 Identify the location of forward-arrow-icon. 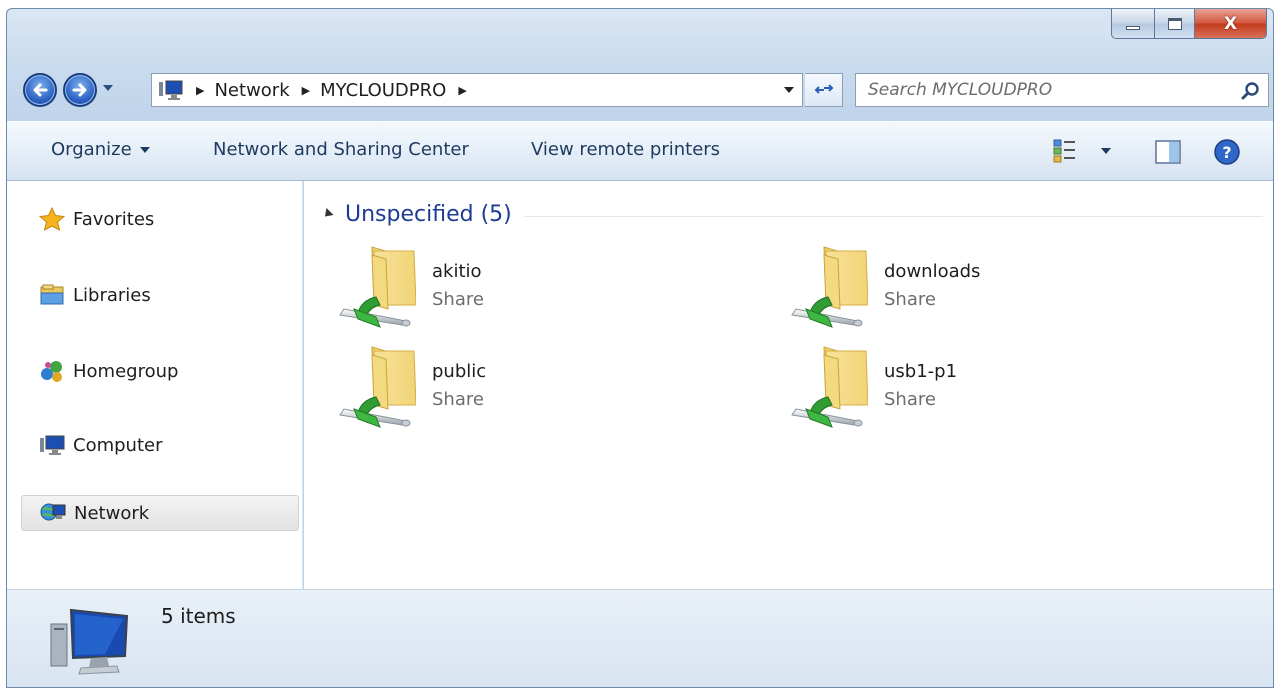
(79, 90).